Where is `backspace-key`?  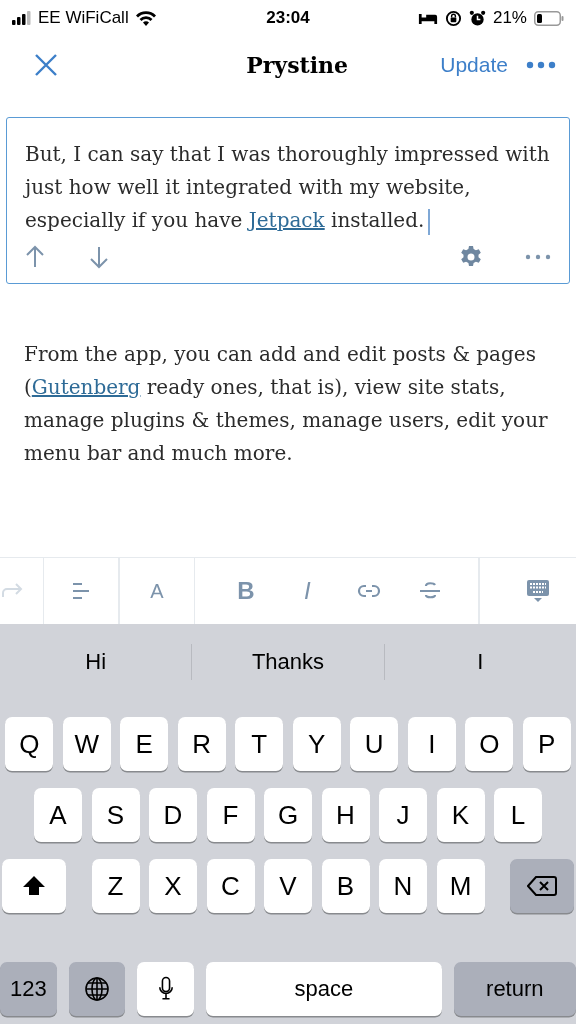 backspace-key is located at coordinates (542, 886).